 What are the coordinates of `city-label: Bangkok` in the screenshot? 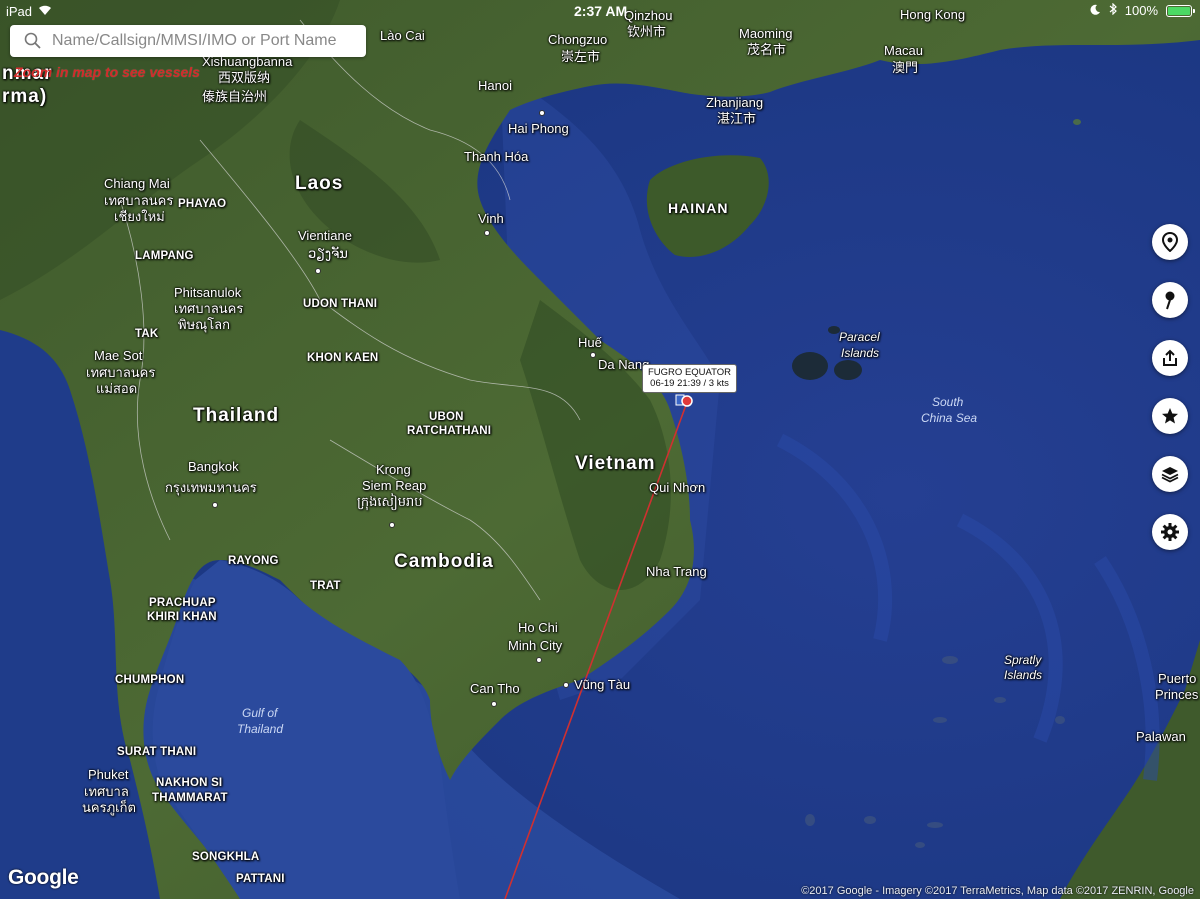 It's located at (213, 466).